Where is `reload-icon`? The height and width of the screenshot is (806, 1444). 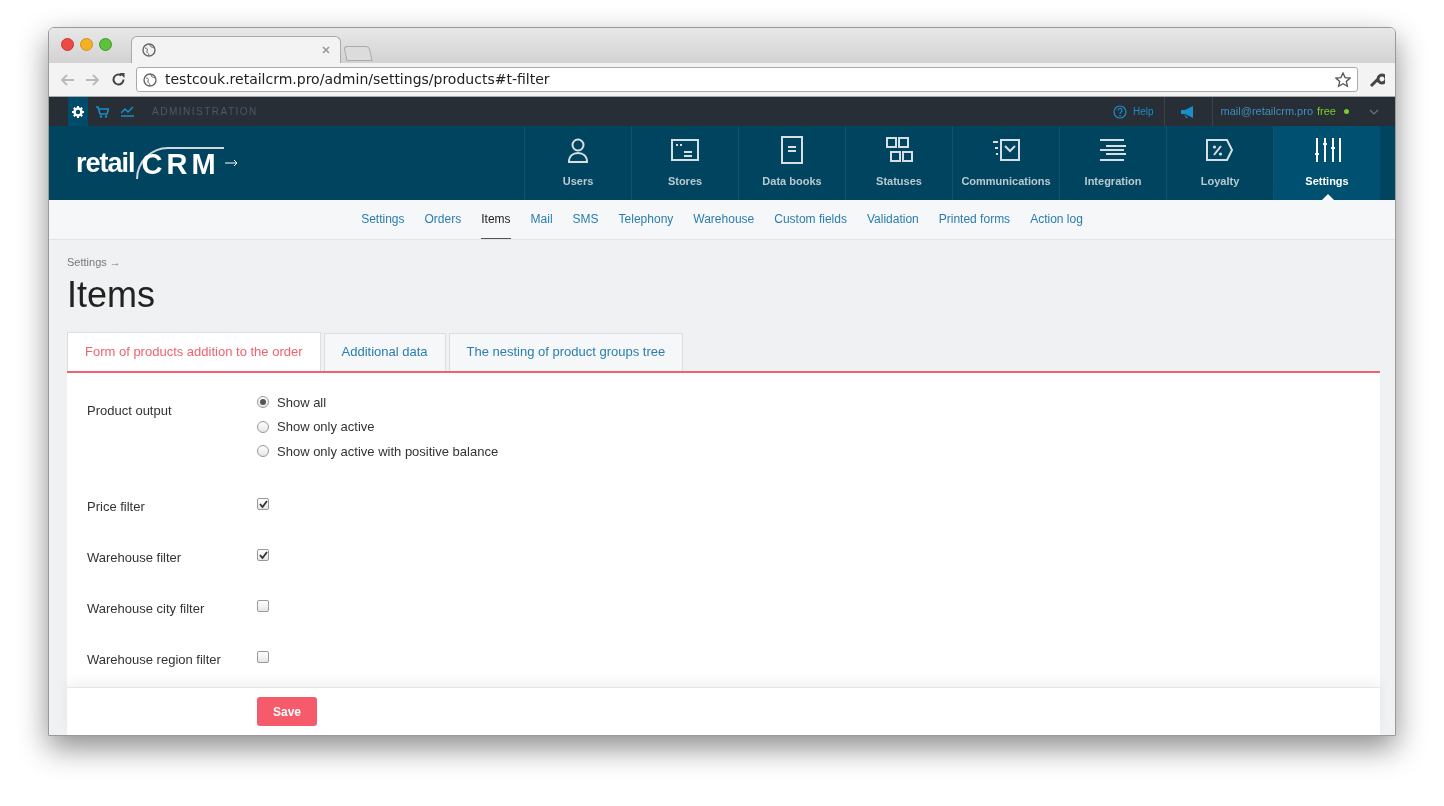 reload-icon is located at coordinates (118, 79).